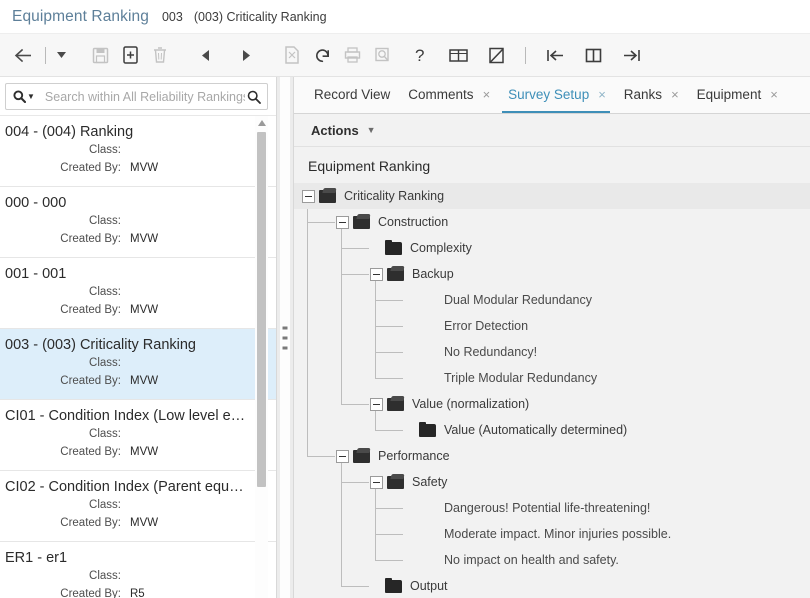  Describe the element at coordinates (552, 404) in the screenshot. I see `tree-row: Value (normalization)` at that location.